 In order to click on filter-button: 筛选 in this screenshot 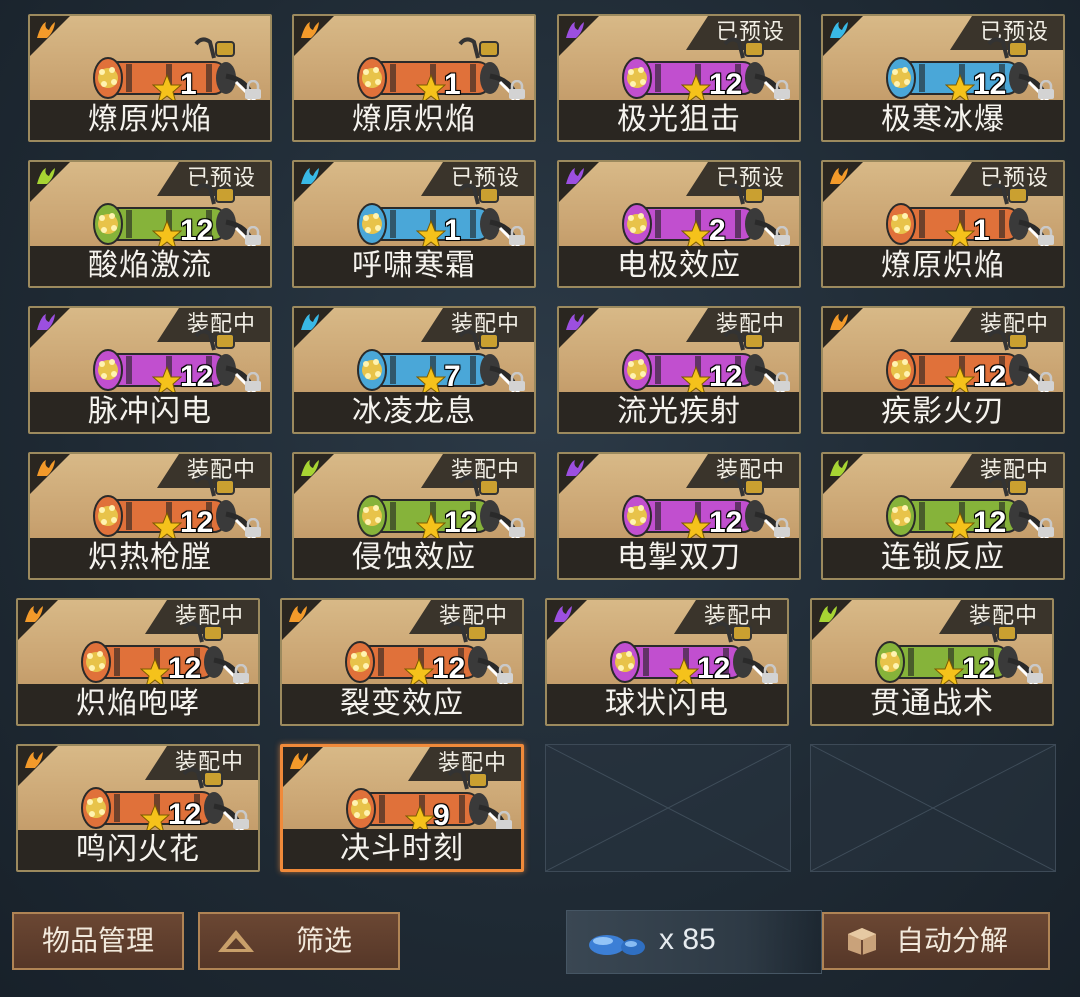, I will do `click(299, 941)`.